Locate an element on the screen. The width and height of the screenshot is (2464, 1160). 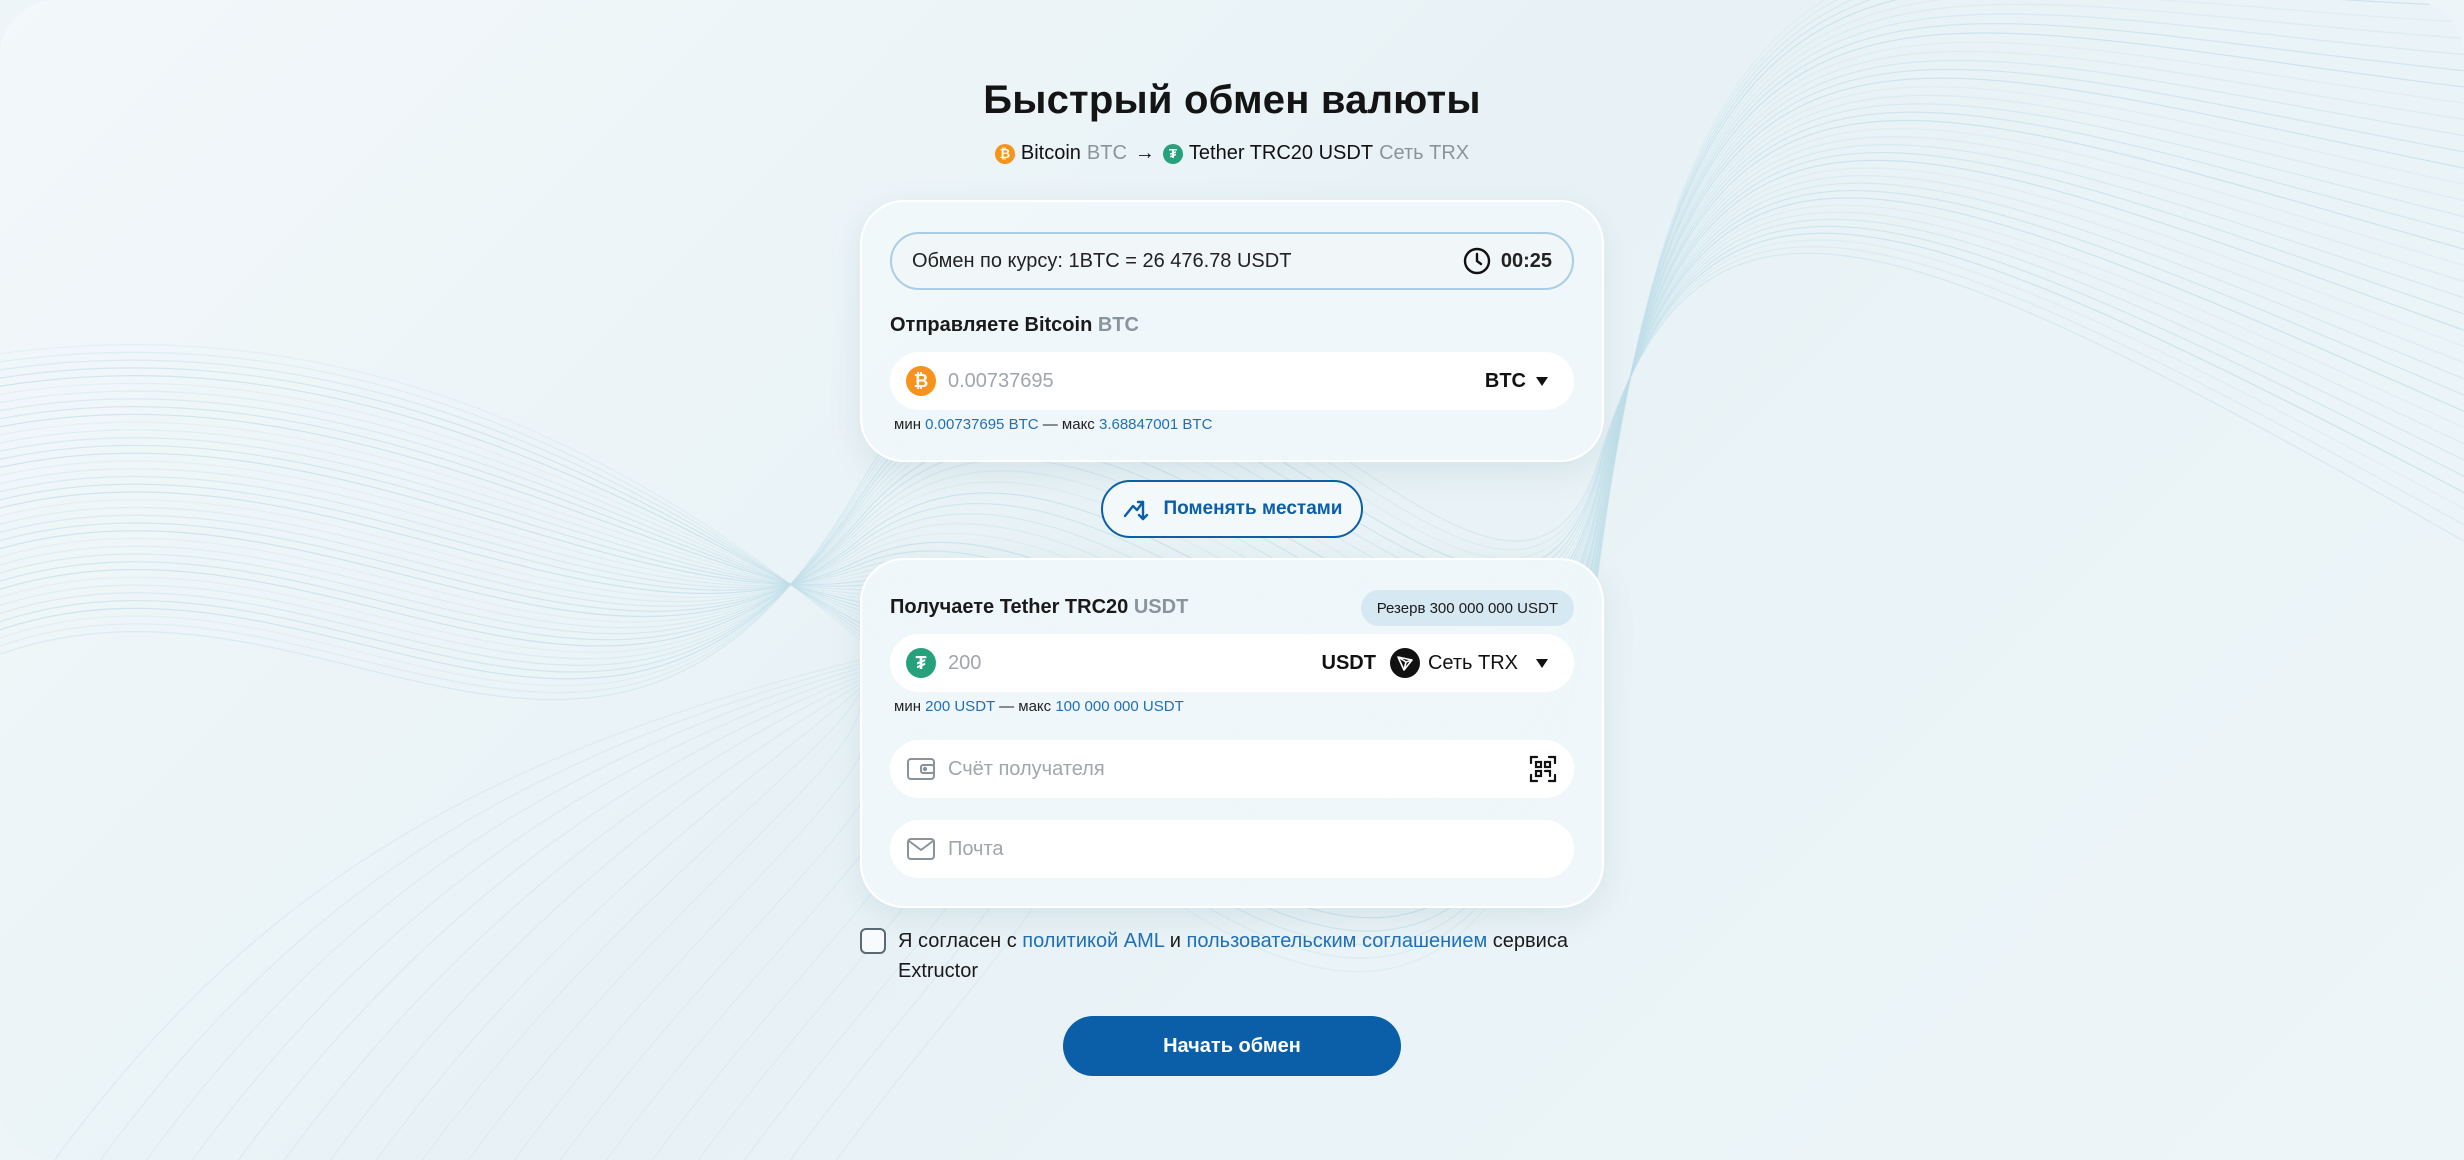
recipient-account-field is located at coordinates (1232, 769).